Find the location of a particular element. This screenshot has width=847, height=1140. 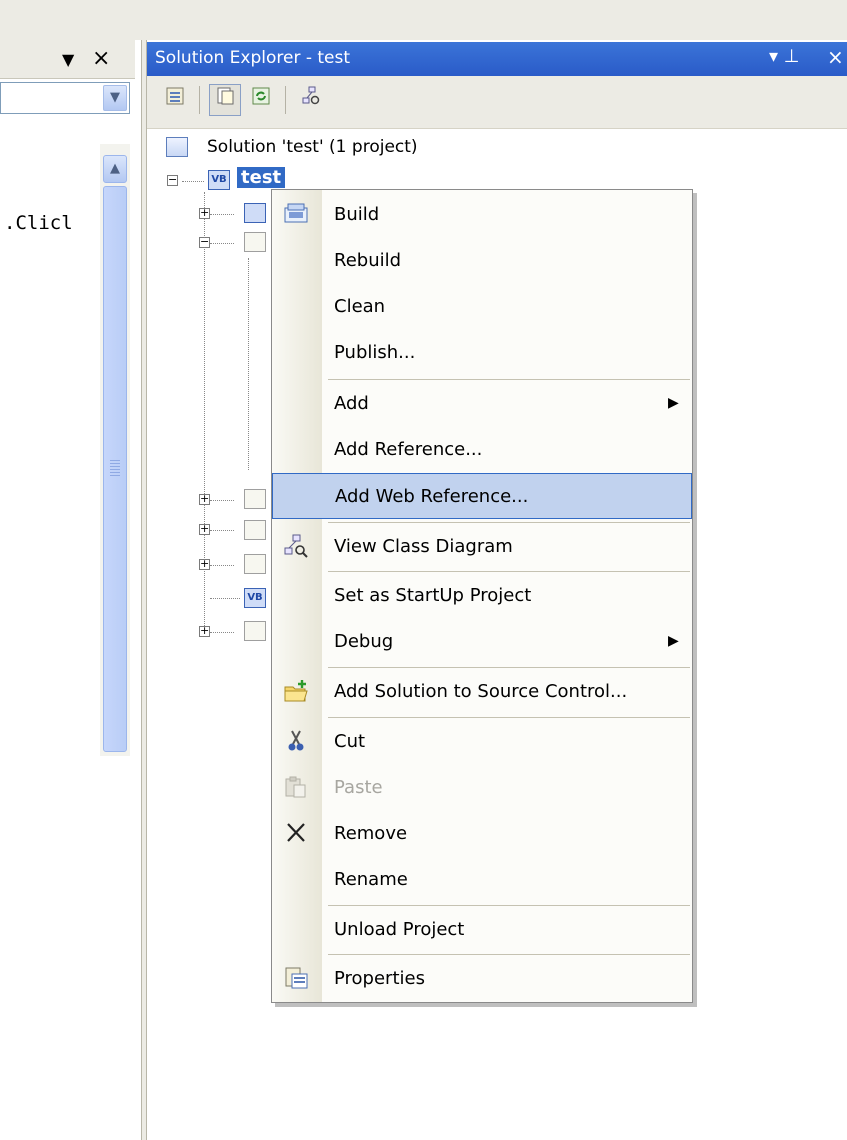

menu-item-paste: Paste is located at coordinates (482, 788).